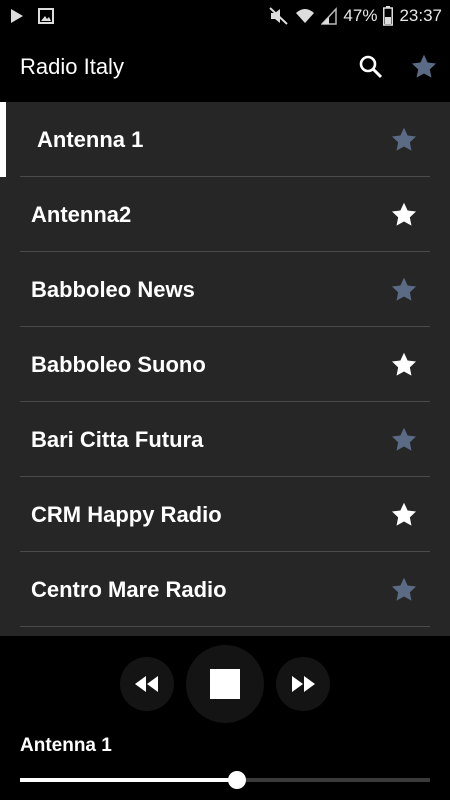 This screenshot has width=450, height=800. I want to click on favorites-star-icon, so click(424, 67).